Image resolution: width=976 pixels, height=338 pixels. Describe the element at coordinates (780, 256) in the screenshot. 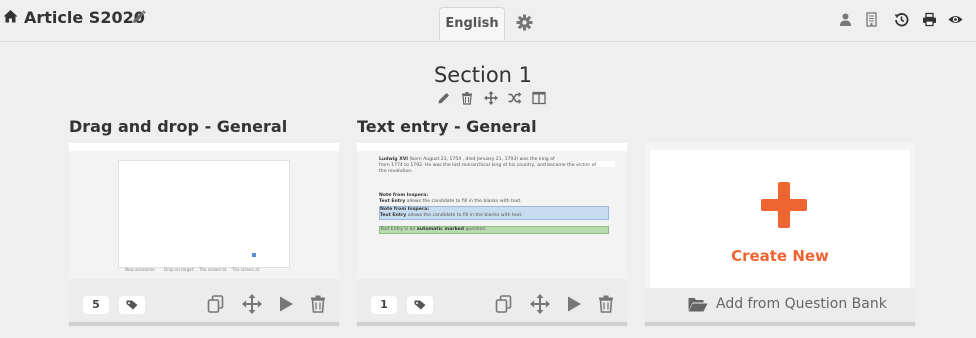

I see `create-new-label: Create New` at that location.